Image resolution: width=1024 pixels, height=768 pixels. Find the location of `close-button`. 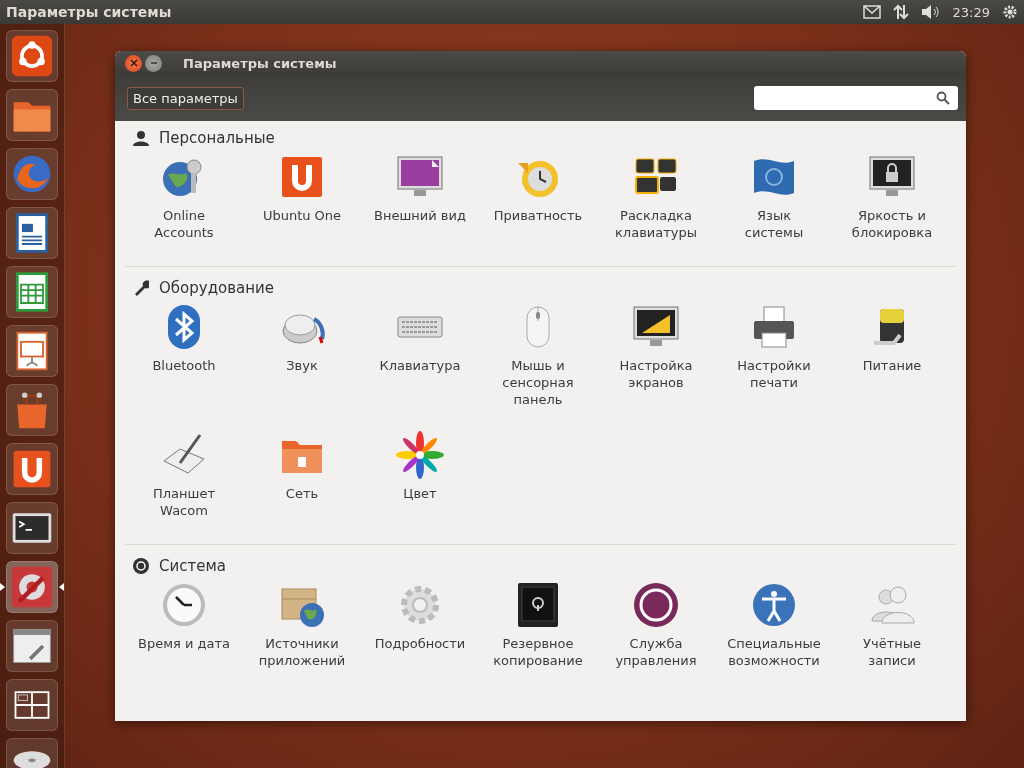

close-button is located at coordinates (133, 63).